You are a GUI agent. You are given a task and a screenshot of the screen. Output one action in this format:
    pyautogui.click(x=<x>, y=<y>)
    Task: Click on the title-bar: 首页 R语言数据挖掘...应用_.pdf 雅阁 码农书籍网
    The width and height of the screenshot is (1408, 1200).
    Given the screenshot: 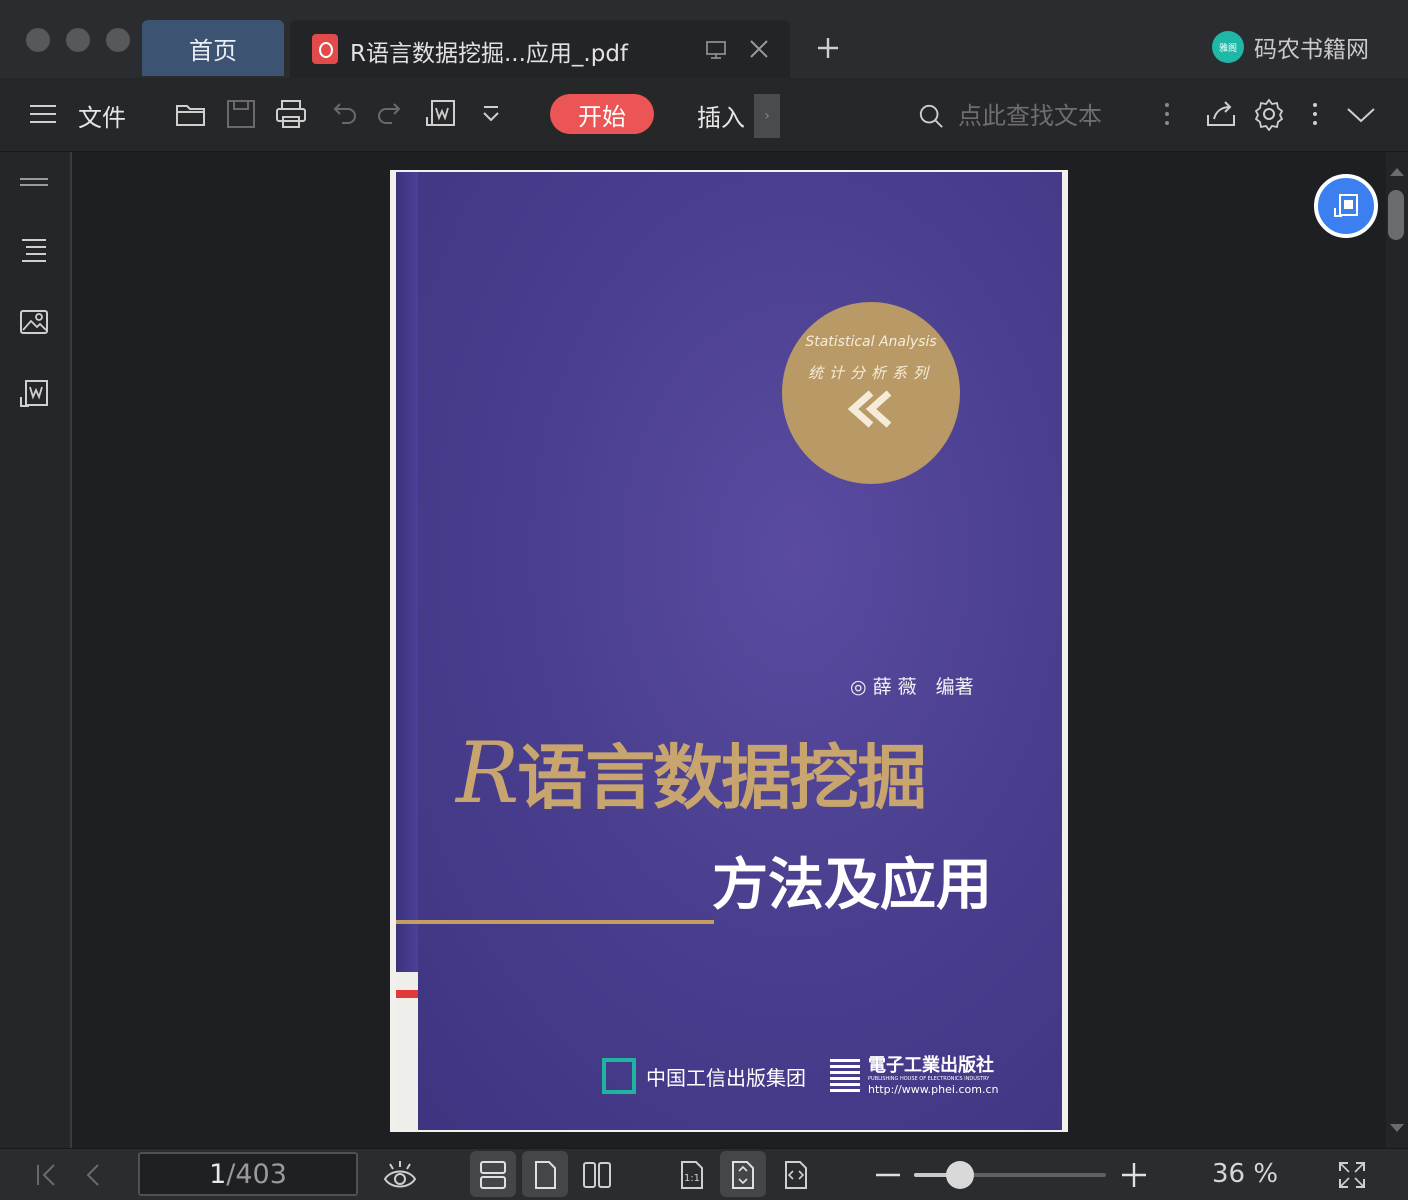 What is the action you would take?
    pyautogui.click(x=704, y=39)
    